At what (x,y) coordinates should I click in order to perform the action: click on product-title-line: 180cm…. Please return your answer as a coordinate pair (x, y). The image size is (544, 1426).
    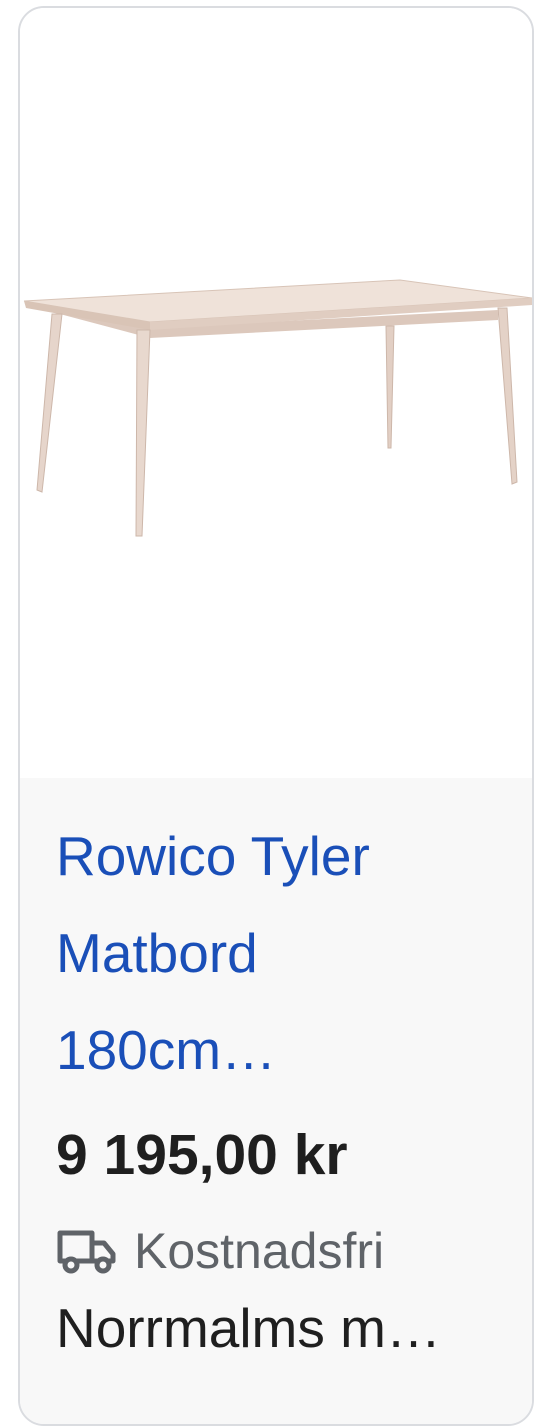
    Looking at the image, I should click on (276, 1050).